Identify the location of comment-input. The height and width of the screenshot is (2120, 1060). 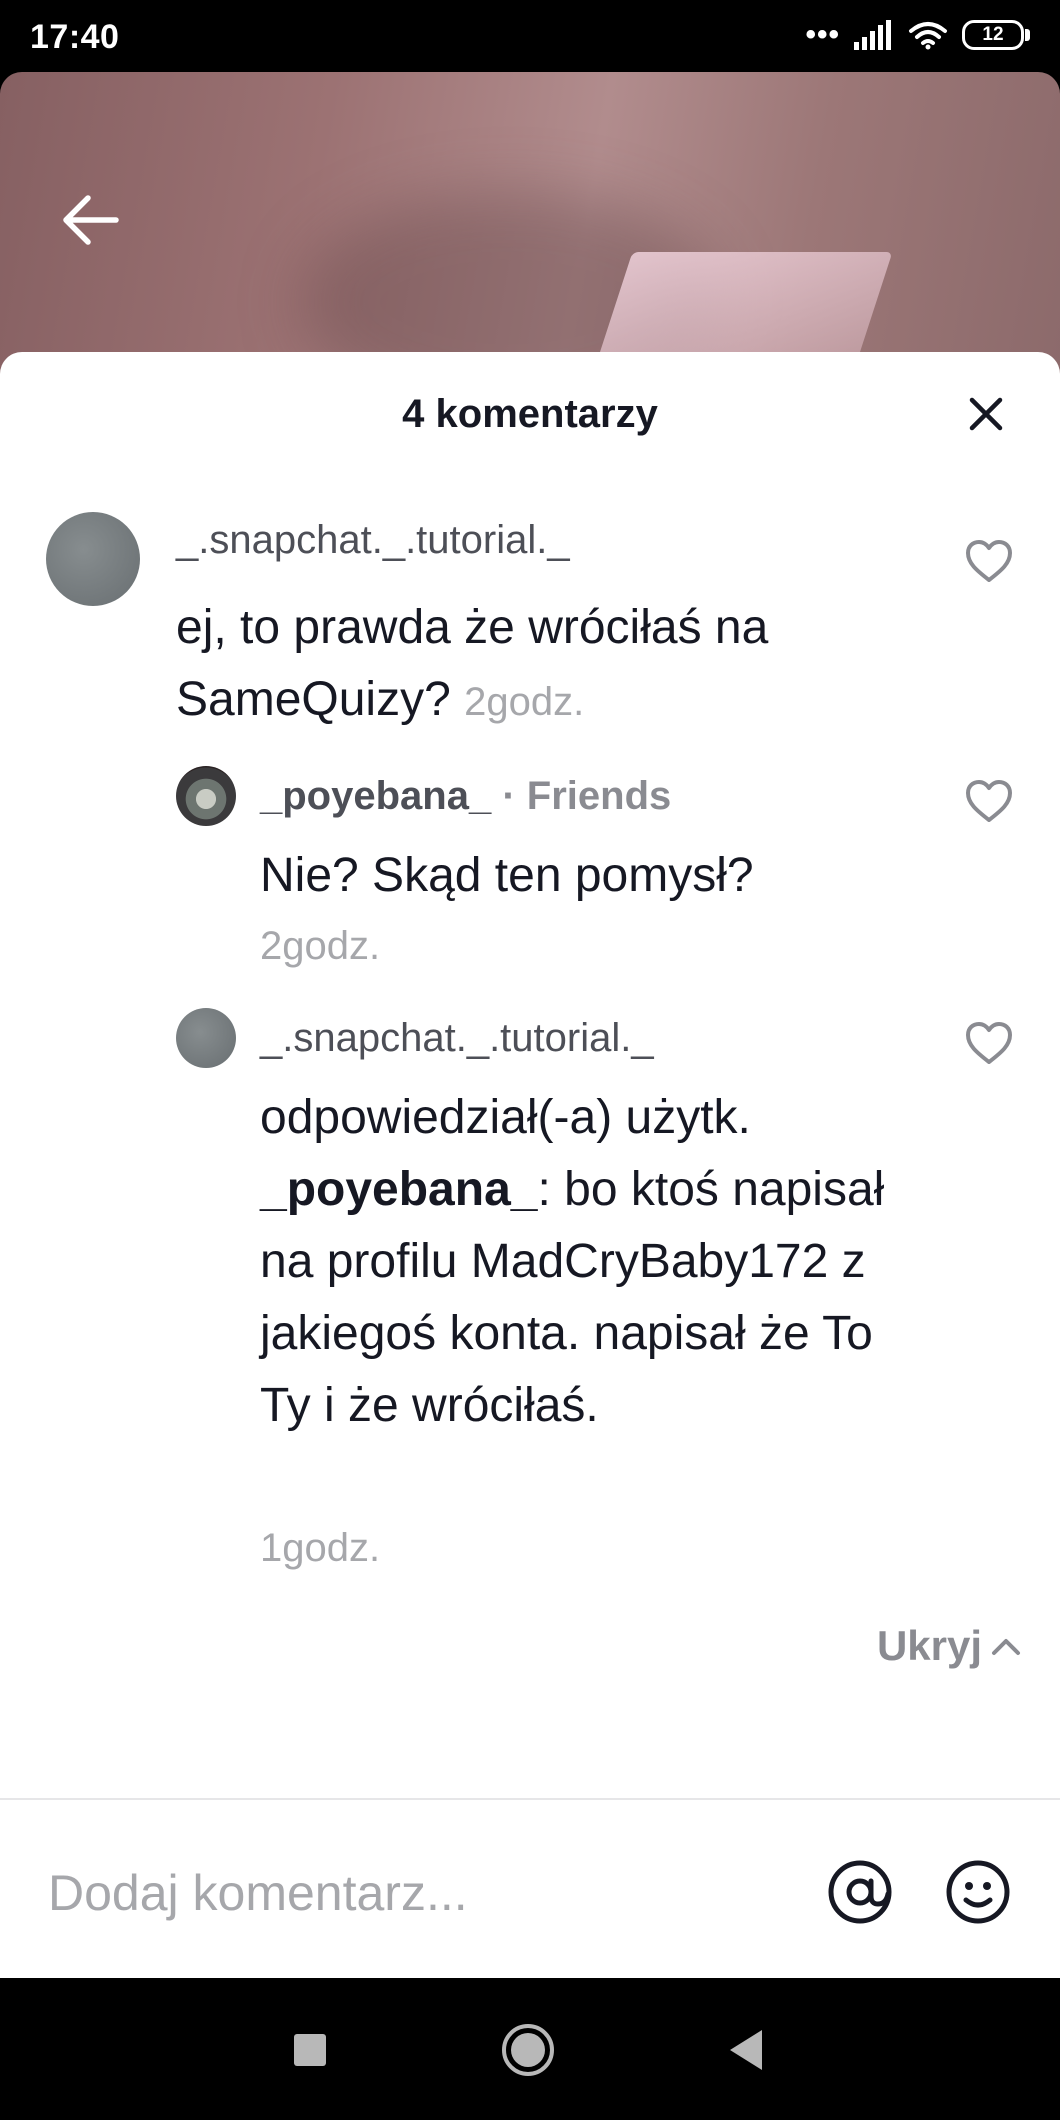
(398, 1893).